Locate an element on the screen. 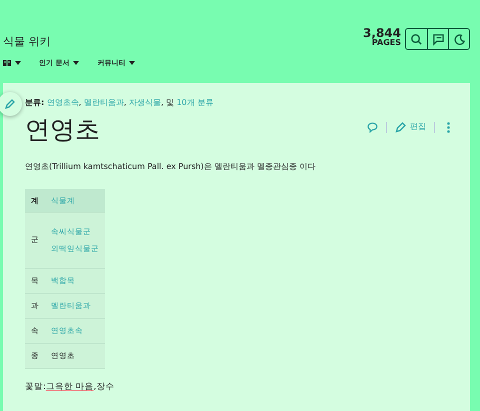  category-link: 자생식물 is located at coordinates (144, 102).